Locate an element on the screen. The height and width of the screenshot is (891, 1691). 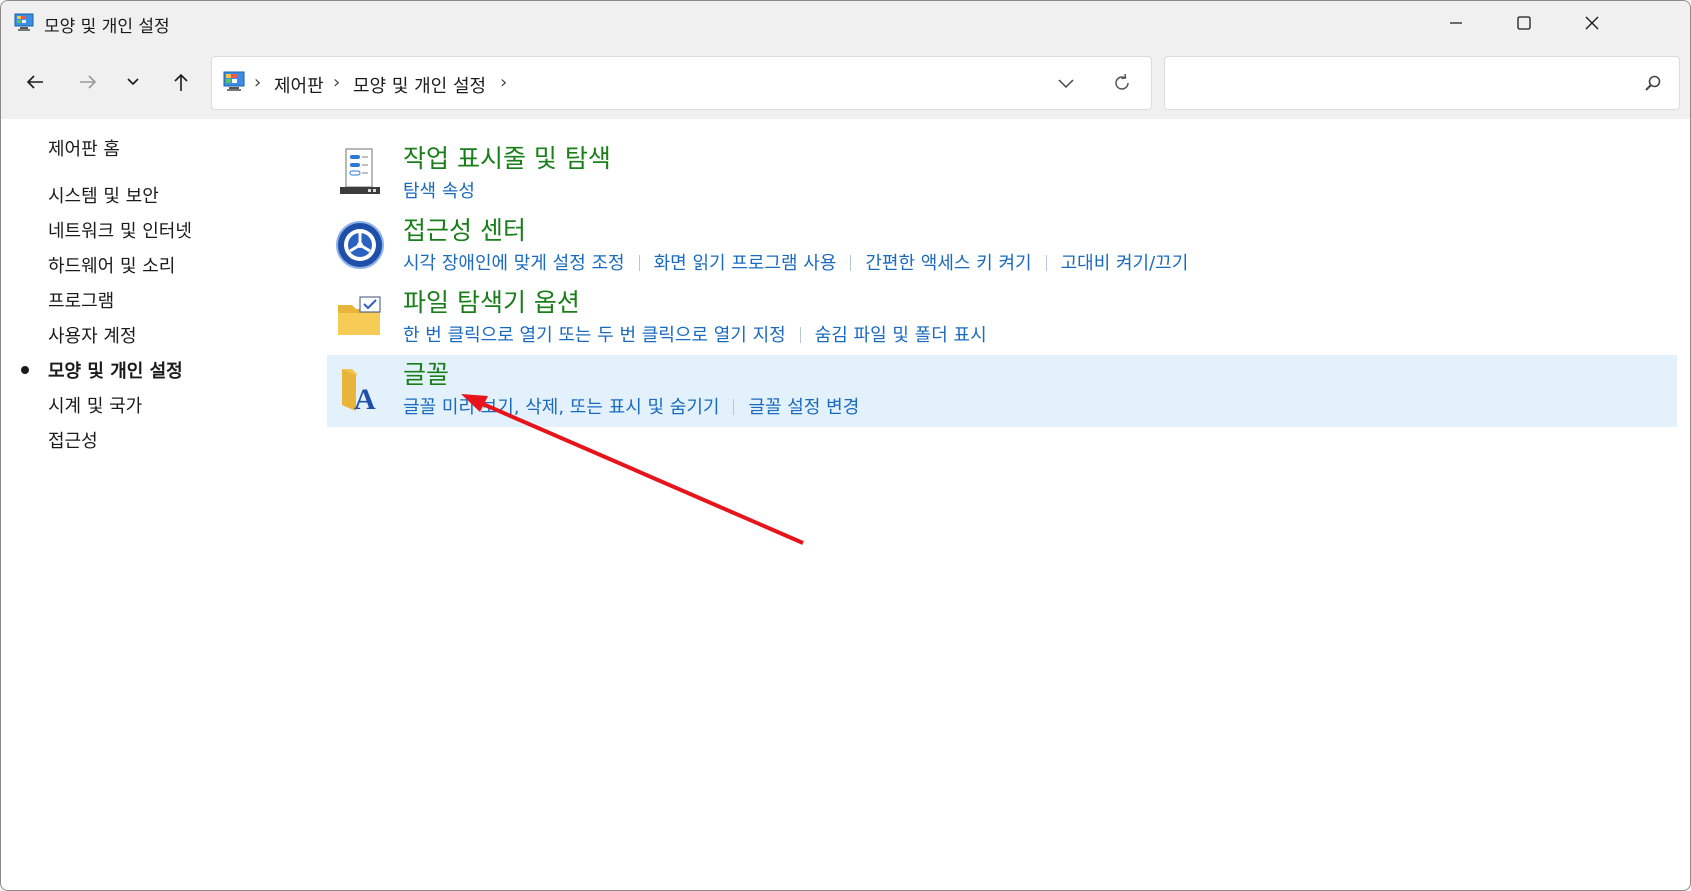
category-links: 글꼴 미리 보기, 삭제, 또는 표시 및 숨기기 글꼴 설정 변경 is located at coordinates (631, 406).